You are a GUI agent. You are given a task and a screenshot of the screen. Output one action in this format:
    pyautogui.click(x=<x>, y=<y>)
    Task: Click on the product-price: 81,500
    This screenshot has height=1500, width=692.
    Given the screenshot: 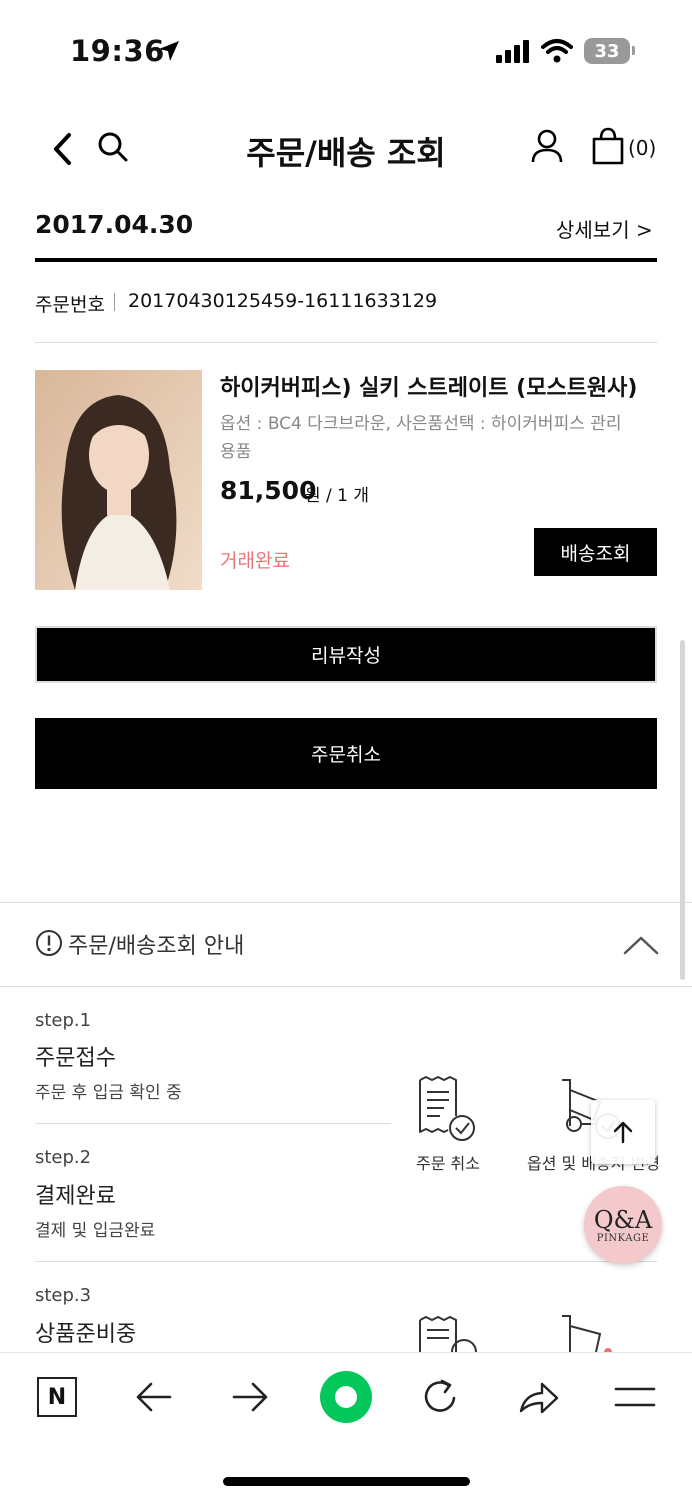 What is the action you would take?
    pyautogui.click(x=268, y=490)
    